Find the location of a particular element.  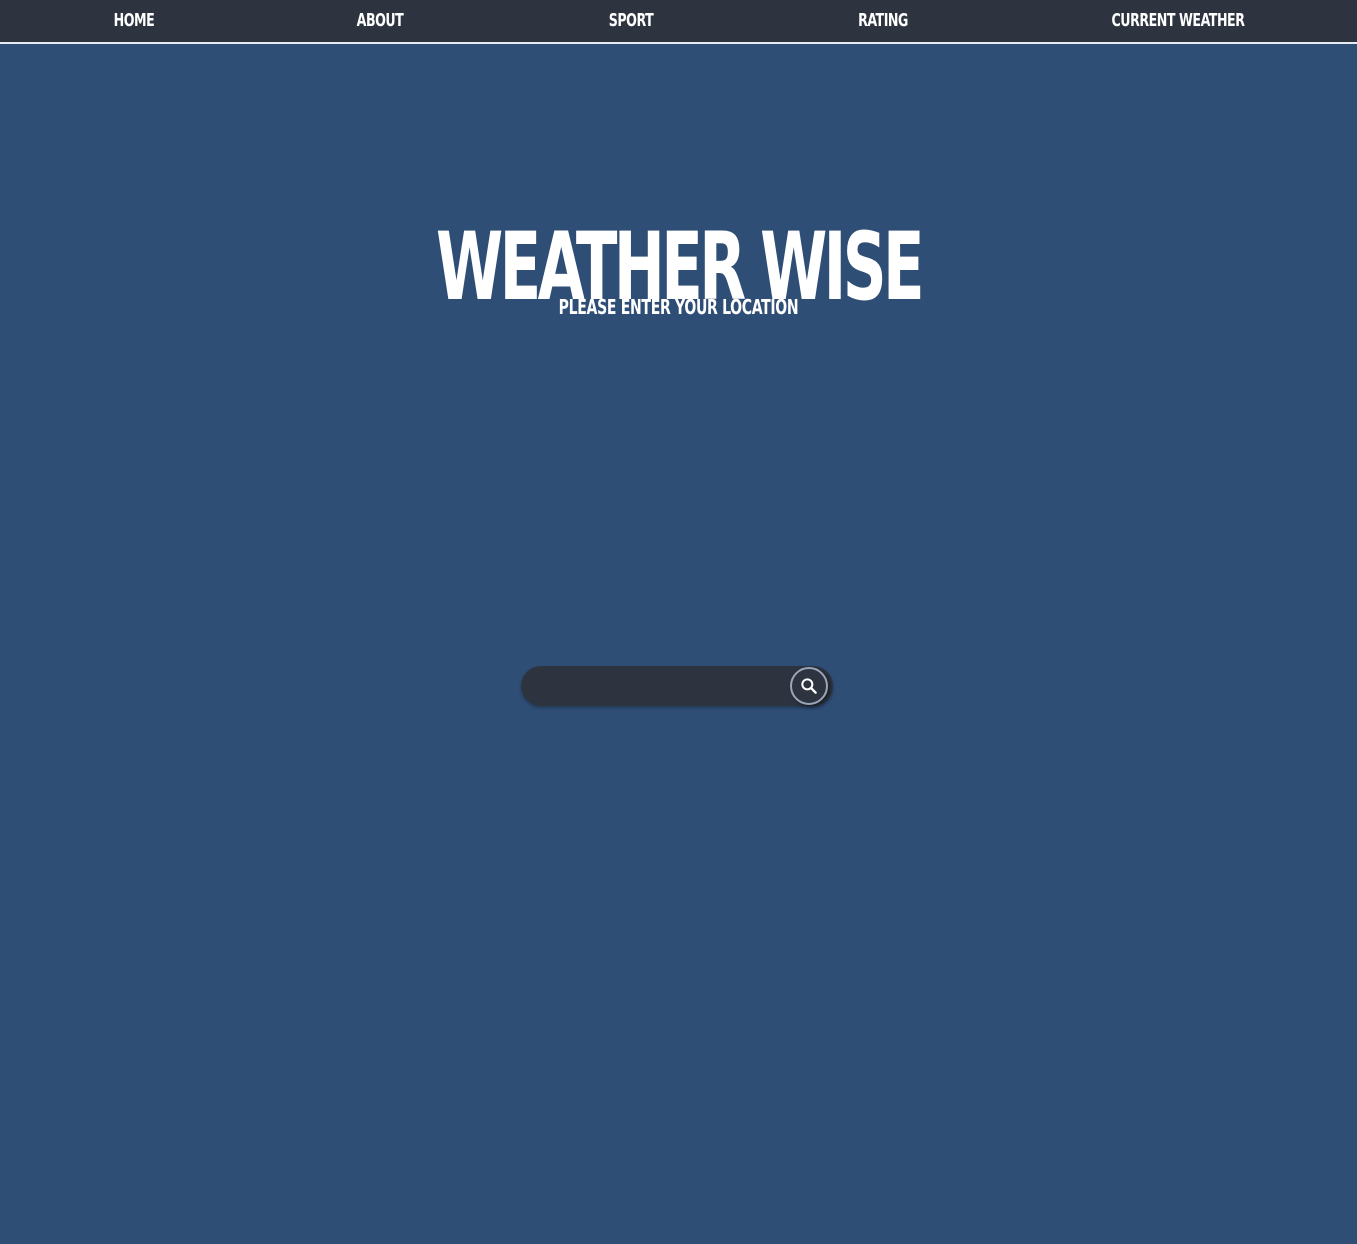

nav-item-current-weather: CURRENT WEATHER is located at coordinates (1178, 21).